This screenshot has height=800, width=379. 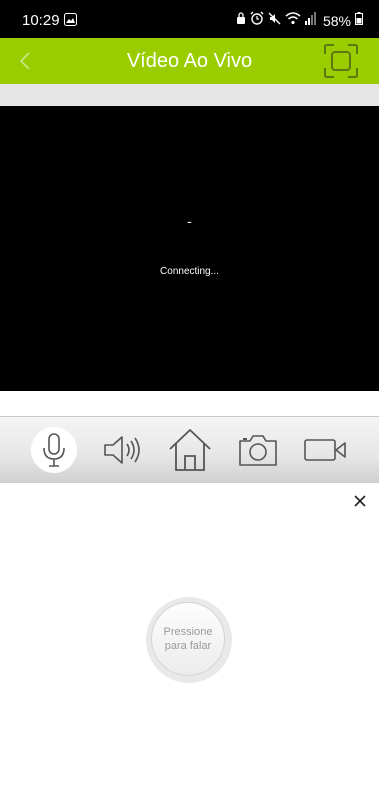 I want to click on video-record-icon, so click(x=325, y=450).